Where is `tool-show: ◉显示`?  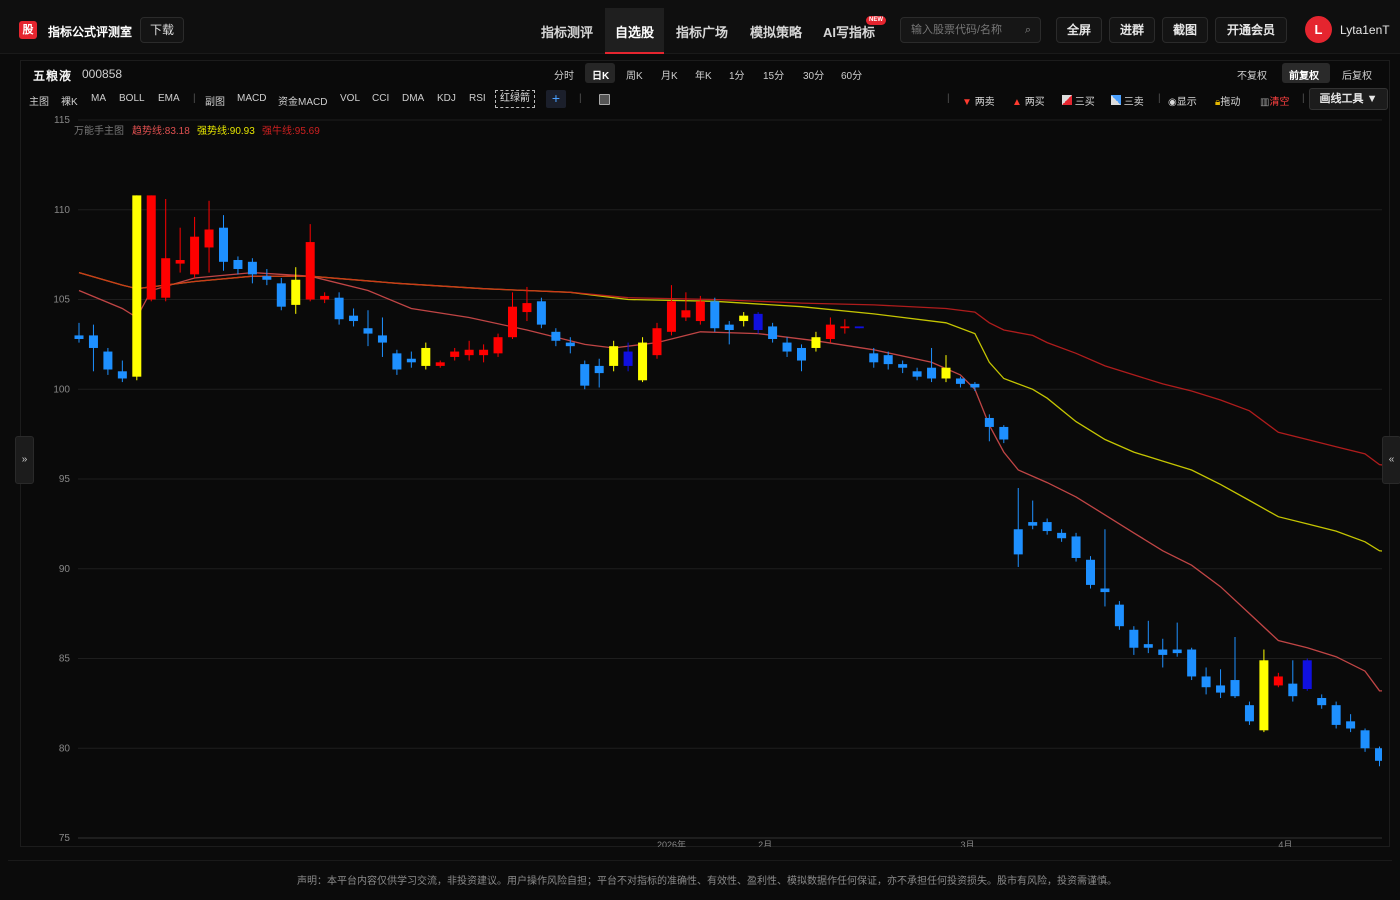 tool-show: ◉显示 is located at coordinates (1182, 100).